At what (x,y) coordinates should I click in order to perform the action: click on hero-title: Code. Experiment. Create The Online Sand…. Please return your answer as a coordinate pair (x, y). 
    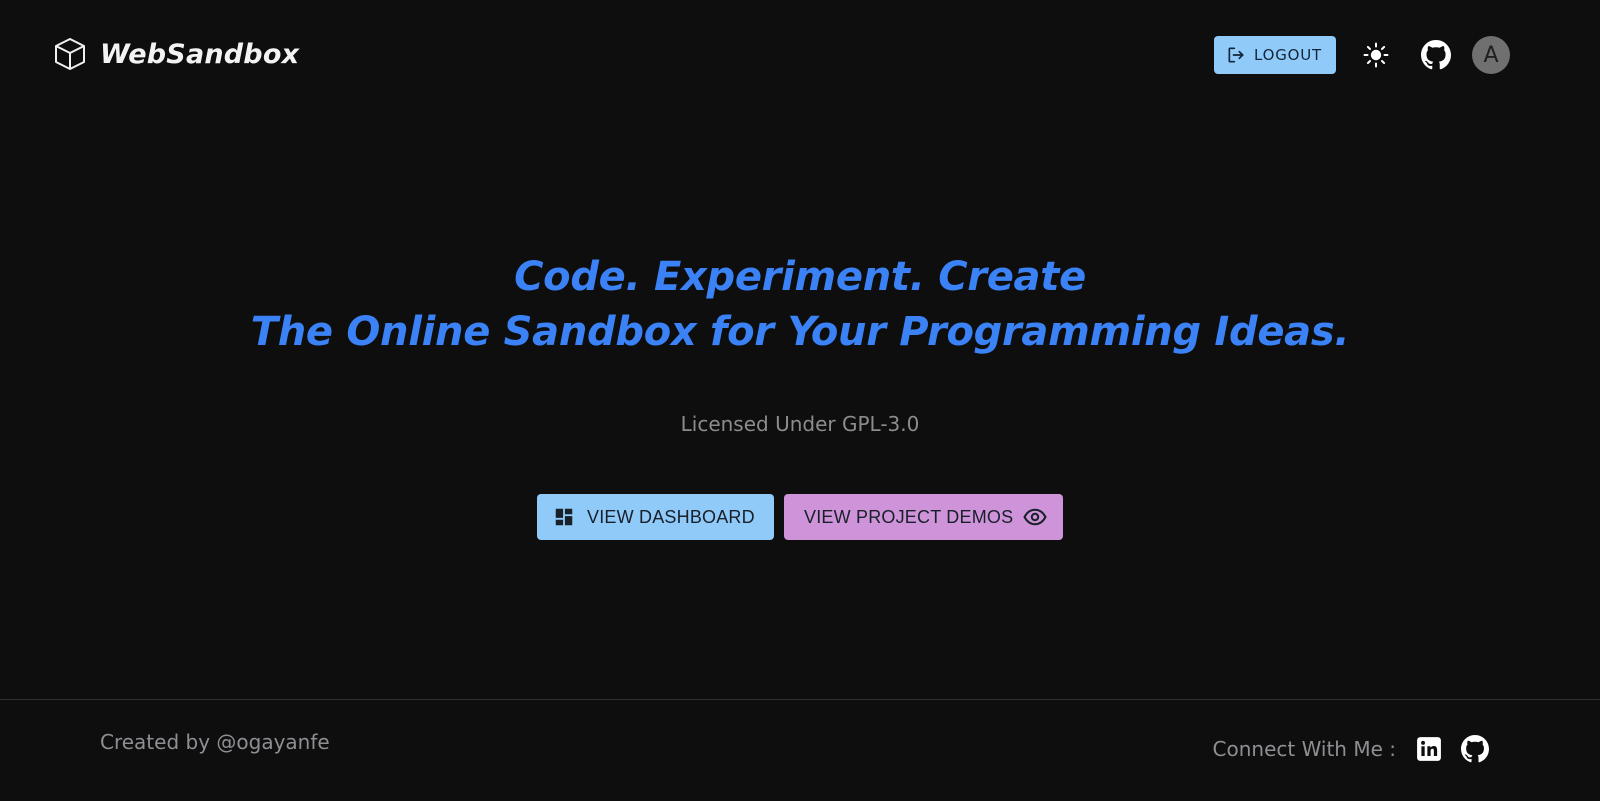
    Looking at the image, I should click on (800, 305).